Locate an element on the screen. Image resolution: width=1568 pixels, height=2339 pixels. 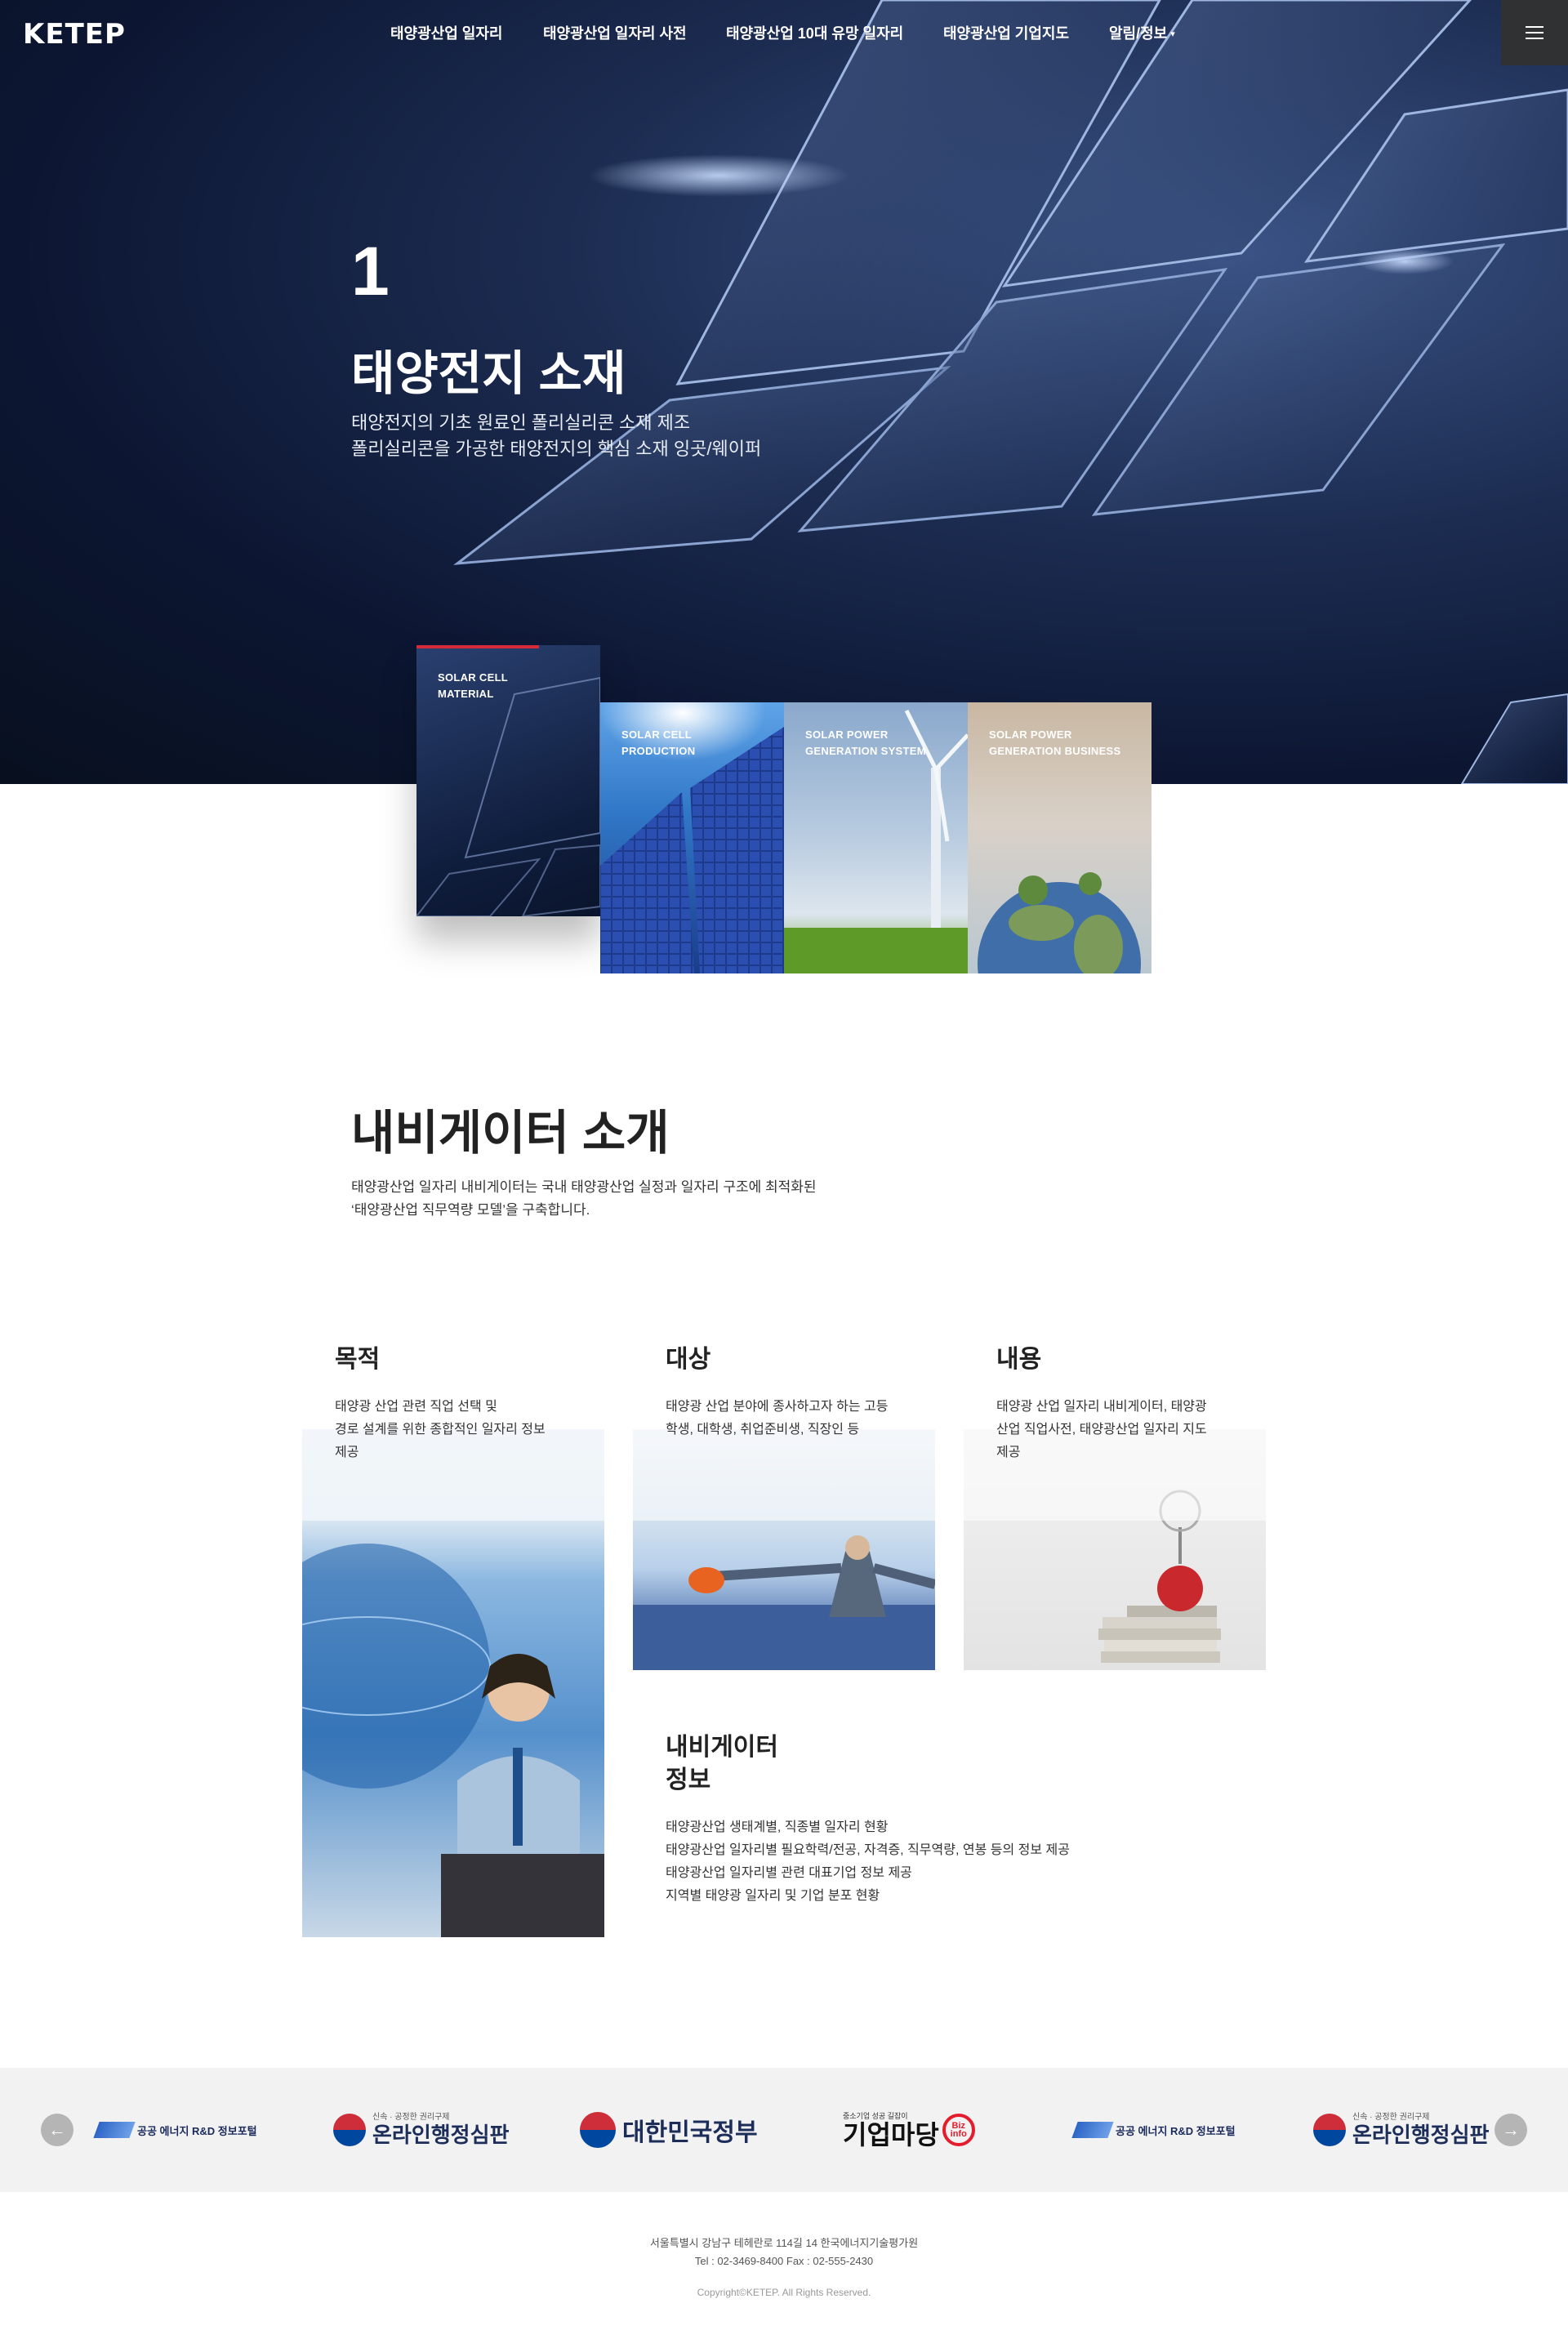
card-label: SOLAR POWER GENERATION BUSINESS is located at coordinates (1054, 743).